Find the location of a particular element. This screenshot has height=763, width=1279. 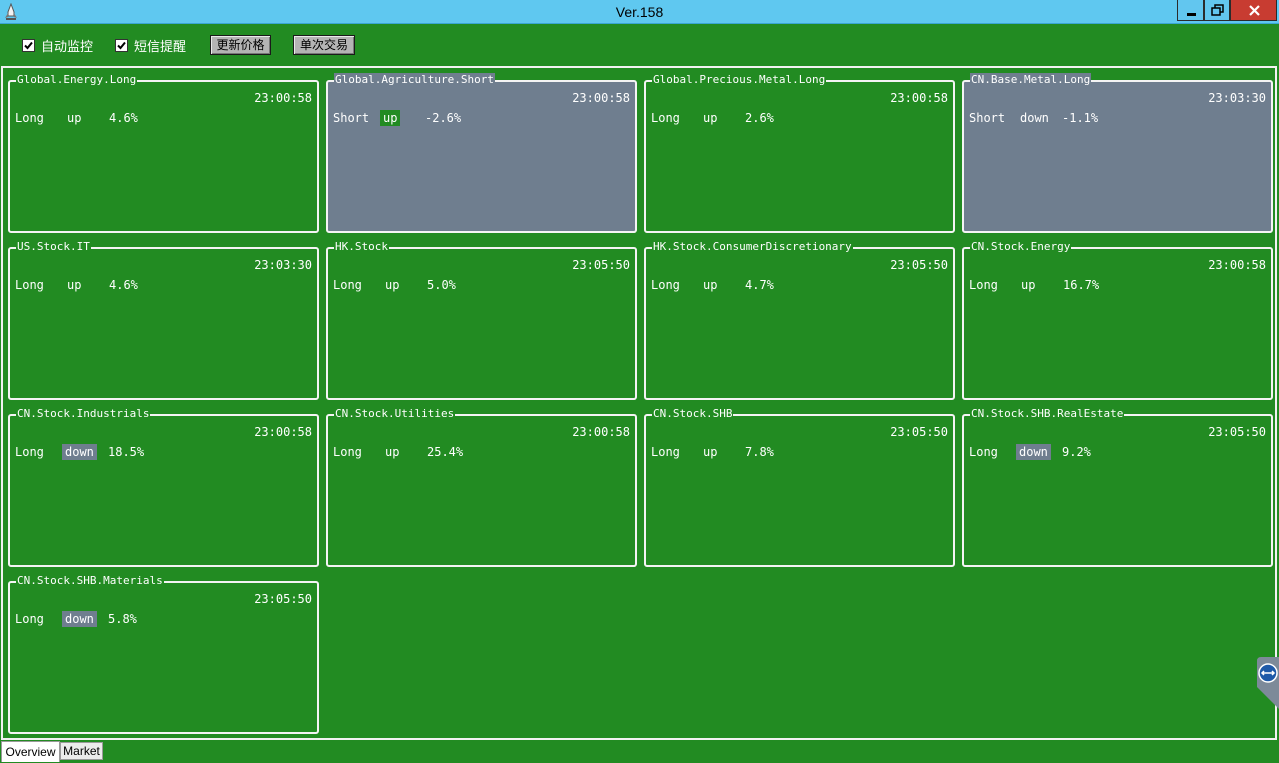

tab-market: Market is located at coordinates (81, 751).